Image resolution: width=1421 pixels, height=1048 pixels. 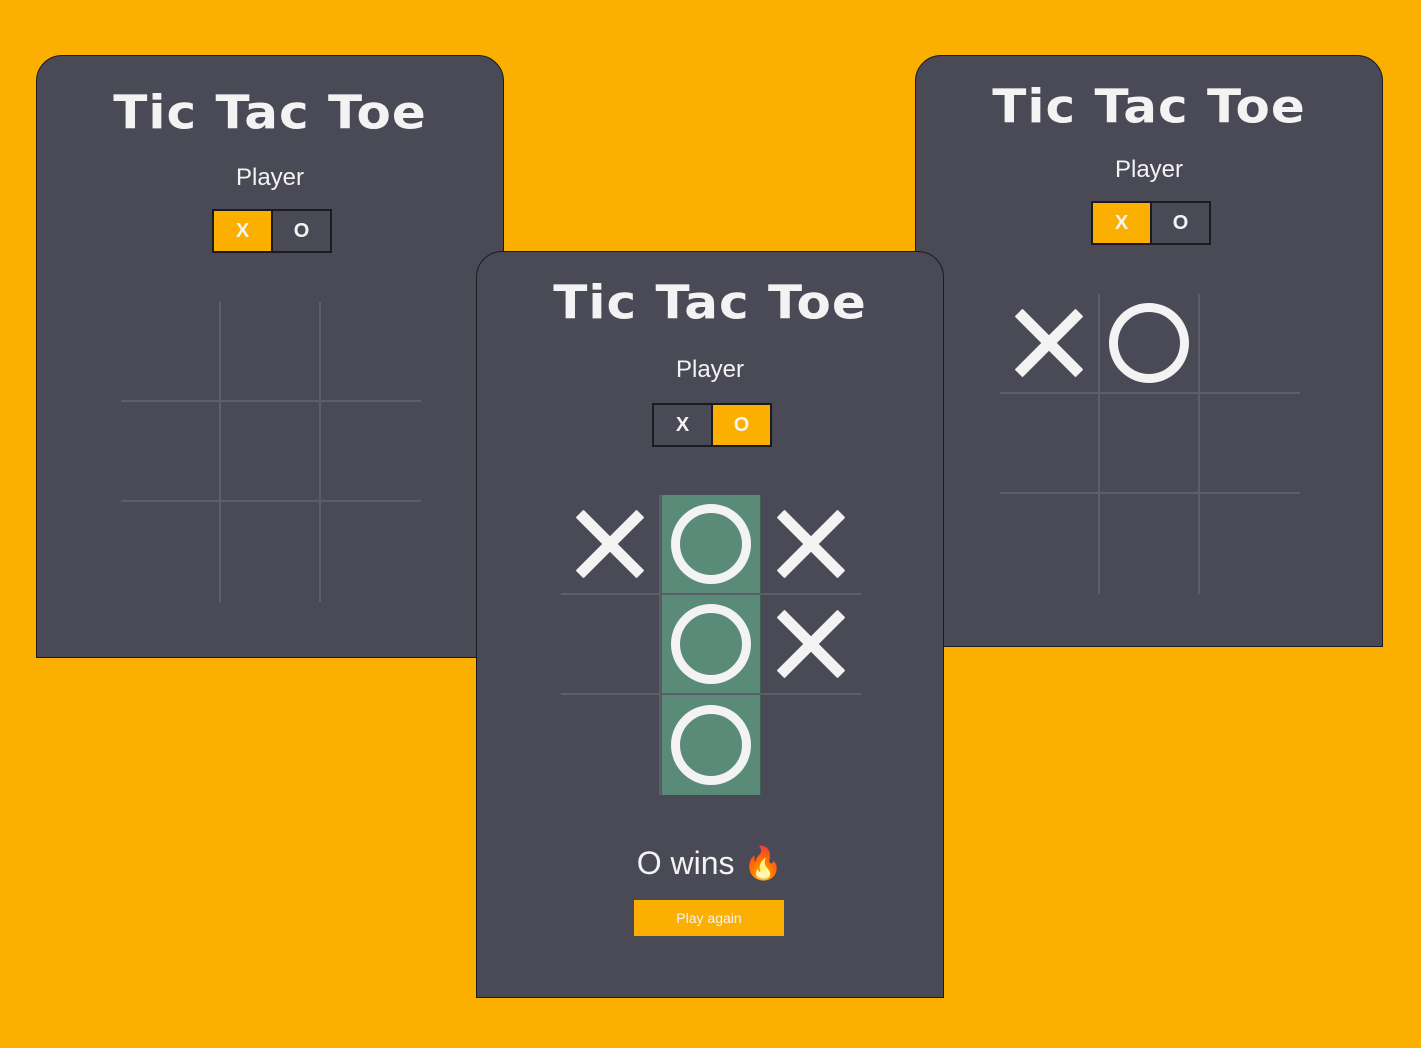 What do you see at coordinates (709, 918) in the screenshot?
I see `play-again-button: Play again` at bounding box center [709, 918].